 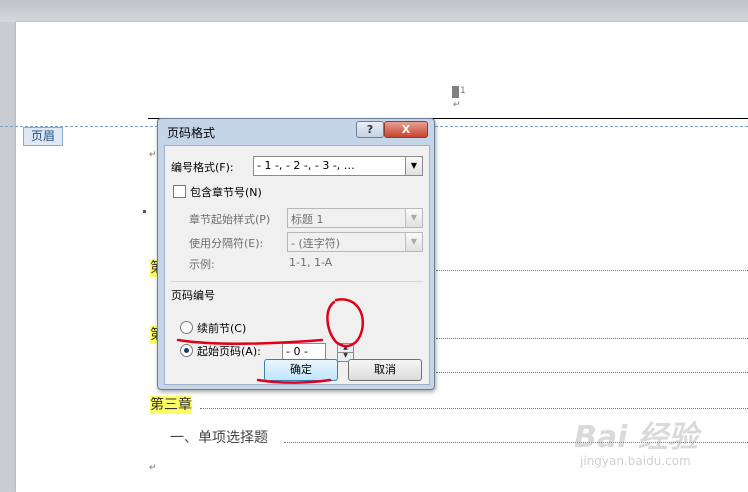 What do you see at coordinates (345, 323) in the screenshot?
I see `circle-annotation` at bounding box center [345, 323].